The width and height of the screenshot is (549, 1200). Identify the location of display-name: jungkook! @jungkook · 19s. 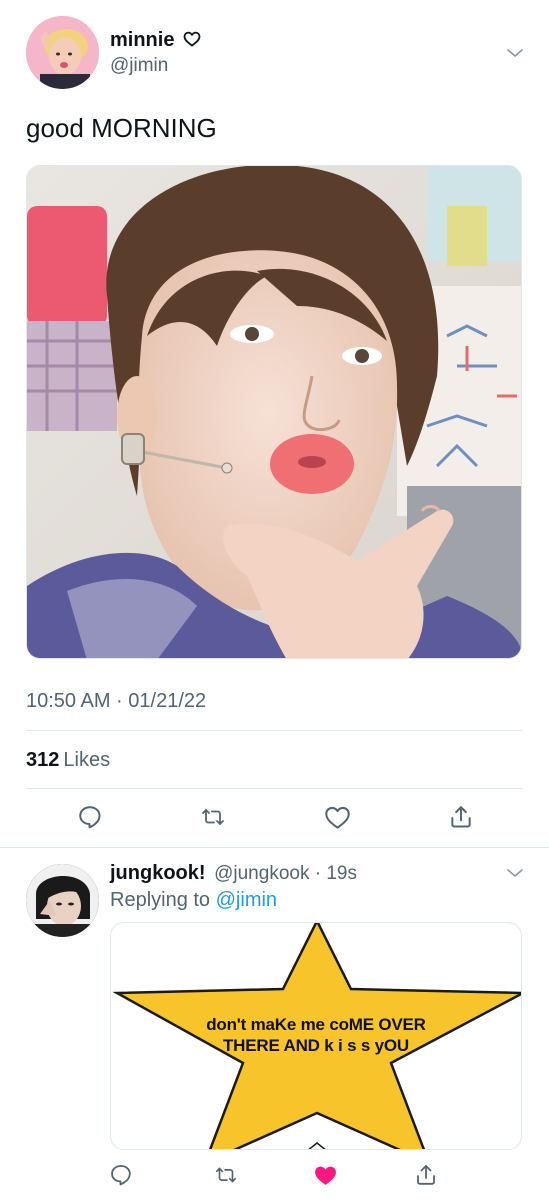
(233, 873).